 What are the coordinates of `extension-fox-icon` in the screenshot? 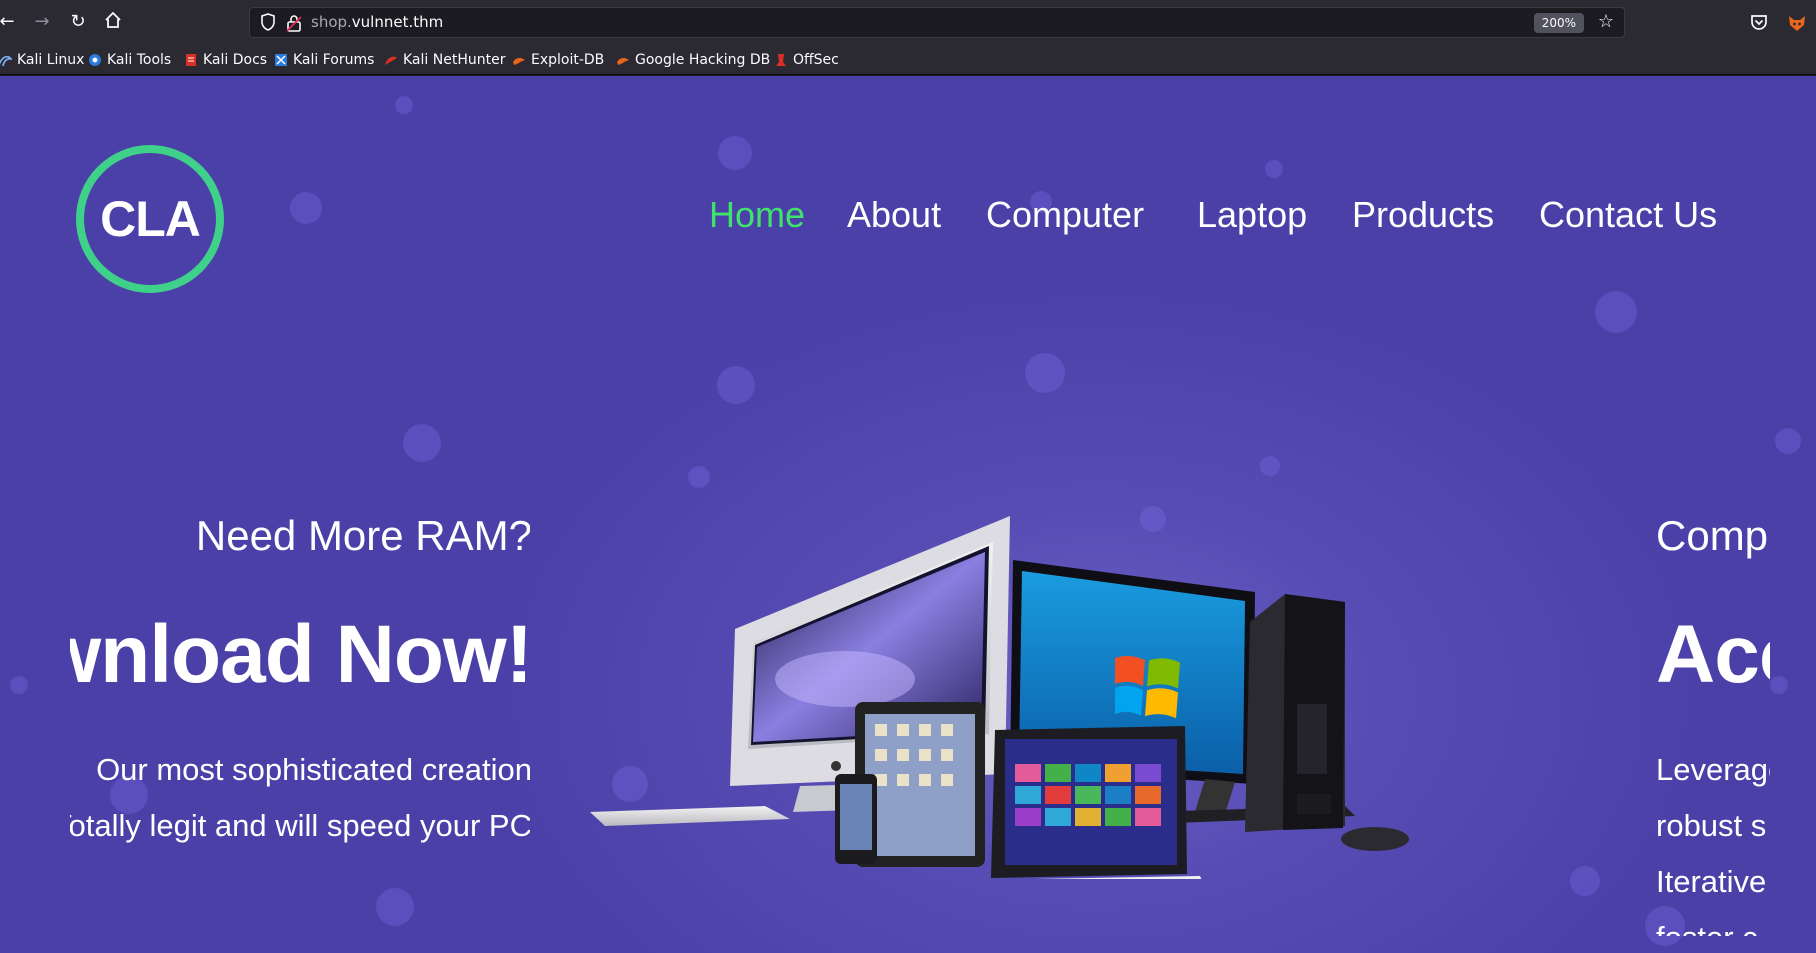 It's located at (1797, 23).